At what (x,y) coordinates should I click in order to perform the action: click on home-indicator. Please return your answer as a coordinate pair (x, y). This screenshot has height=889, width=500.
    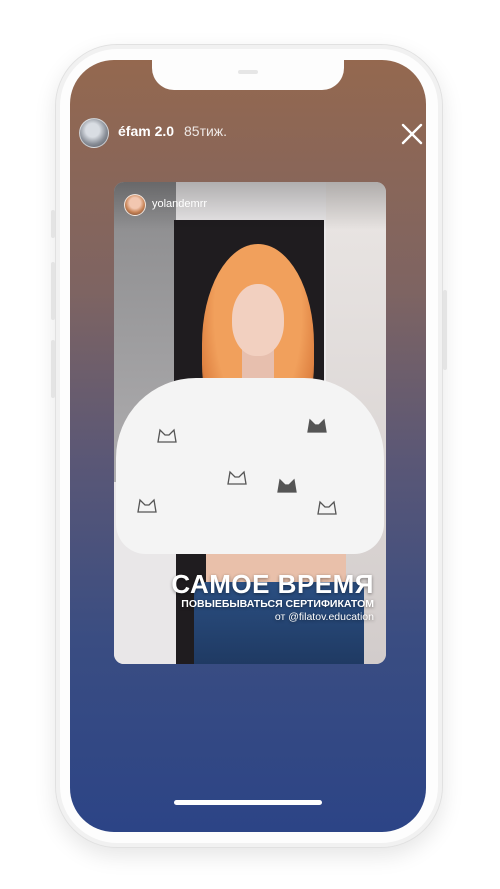
    Looking at the image, I should click on (248, 802).